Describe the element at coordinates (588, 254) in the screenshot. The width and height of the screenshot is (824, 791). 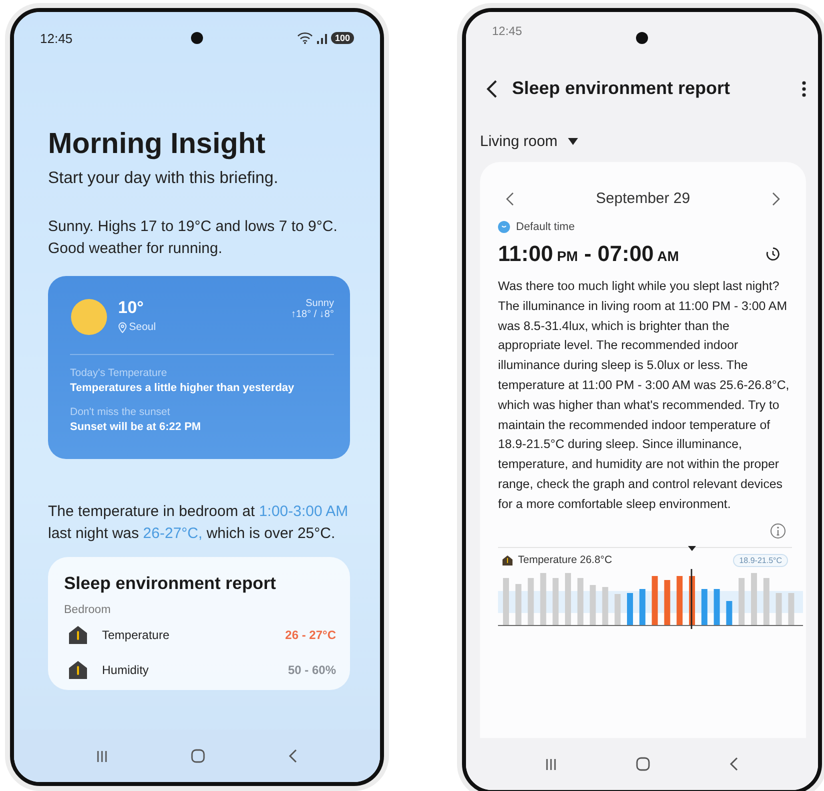
I see `time-range: 11:00 PM - 07:00 AM` at that location.